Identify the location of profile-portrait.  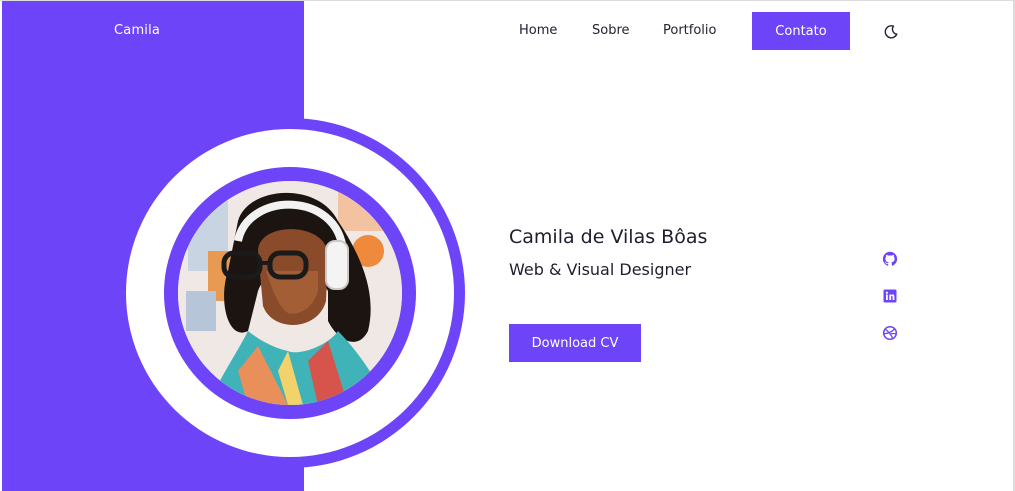
(290, 293).